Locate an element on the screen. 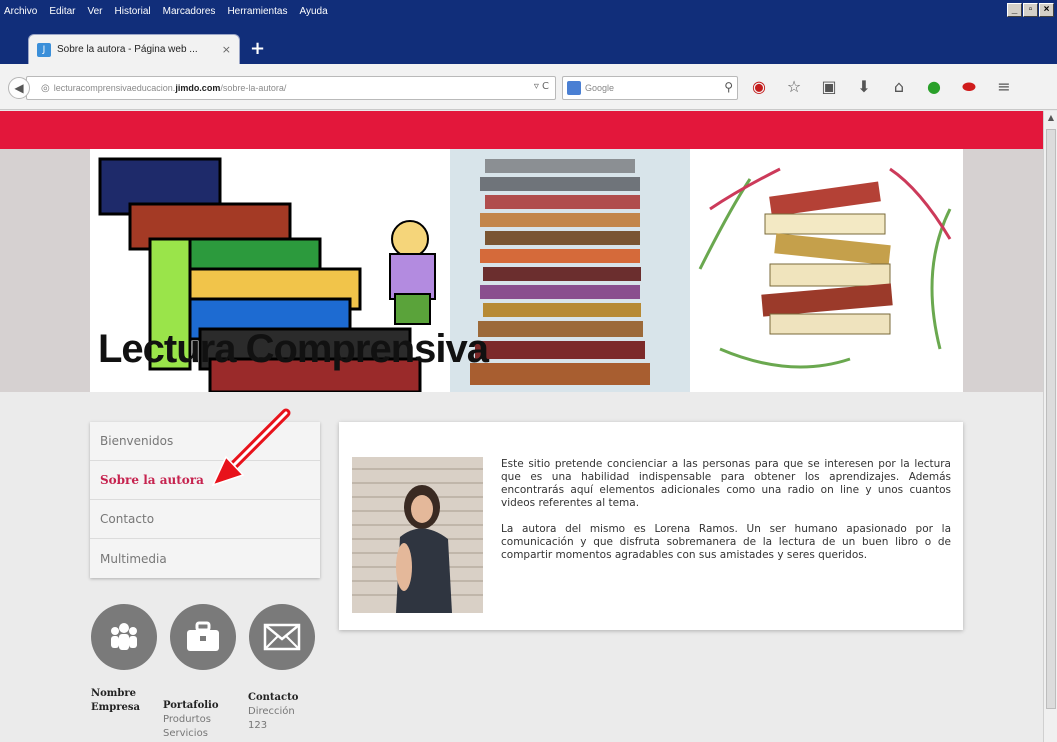  window-controls: _ ▫ × is located at coordinates (1030, 10).